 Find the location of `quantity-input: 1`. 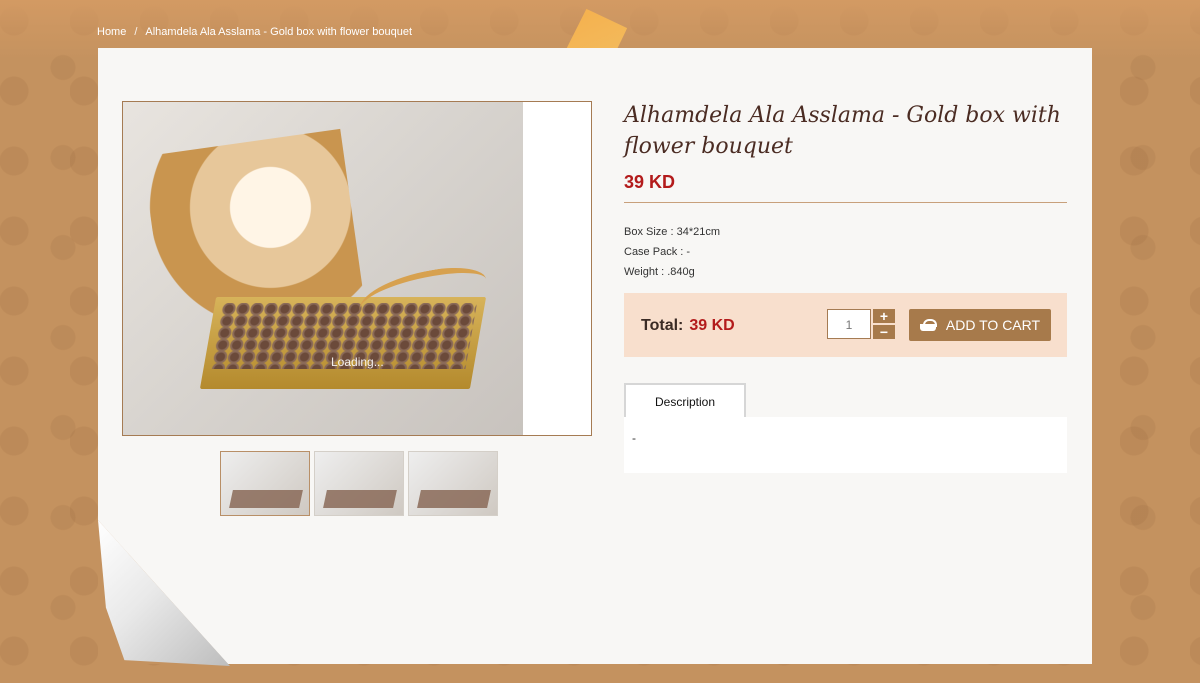

quantity-input: 1 is located at coordinates (849, 324).